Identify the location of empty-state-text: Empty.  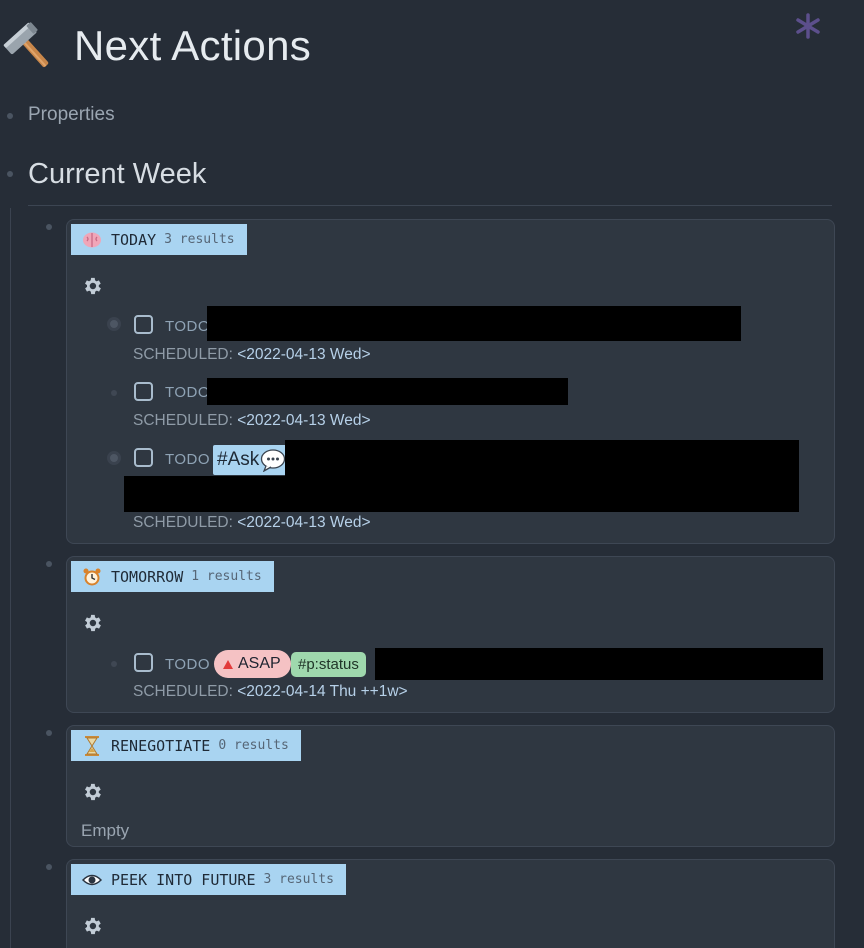
(105, 830).